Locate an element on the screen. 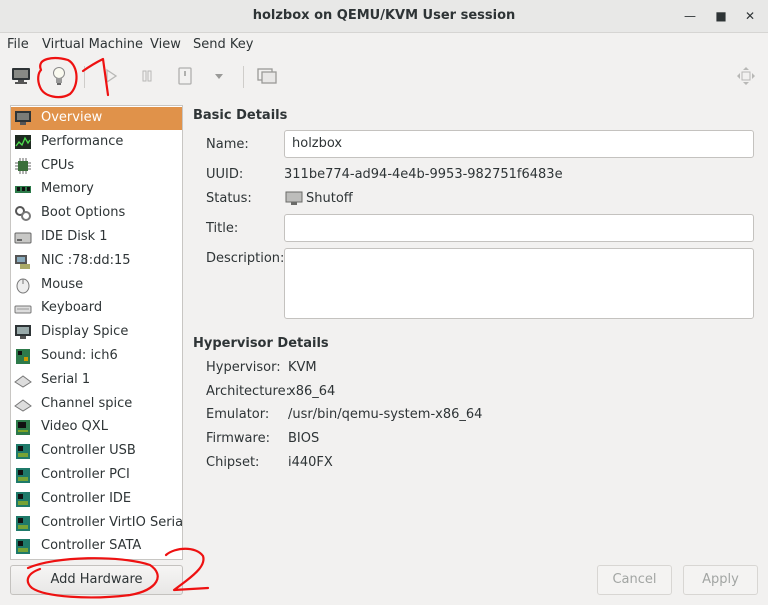 This screenshot has width=768, height=605. hardware-item-label: Controller IDE is located at coordinates (86, 498).